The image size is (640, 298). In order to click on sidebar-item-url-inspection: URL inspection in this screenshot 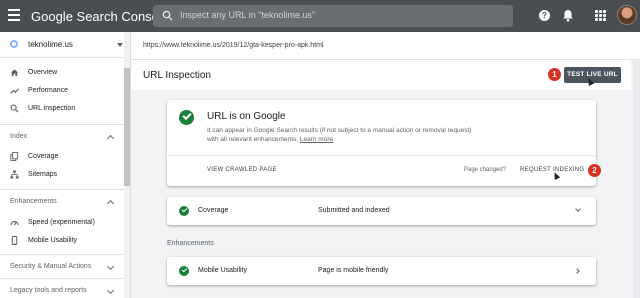, I will do `click(62, 109)`.